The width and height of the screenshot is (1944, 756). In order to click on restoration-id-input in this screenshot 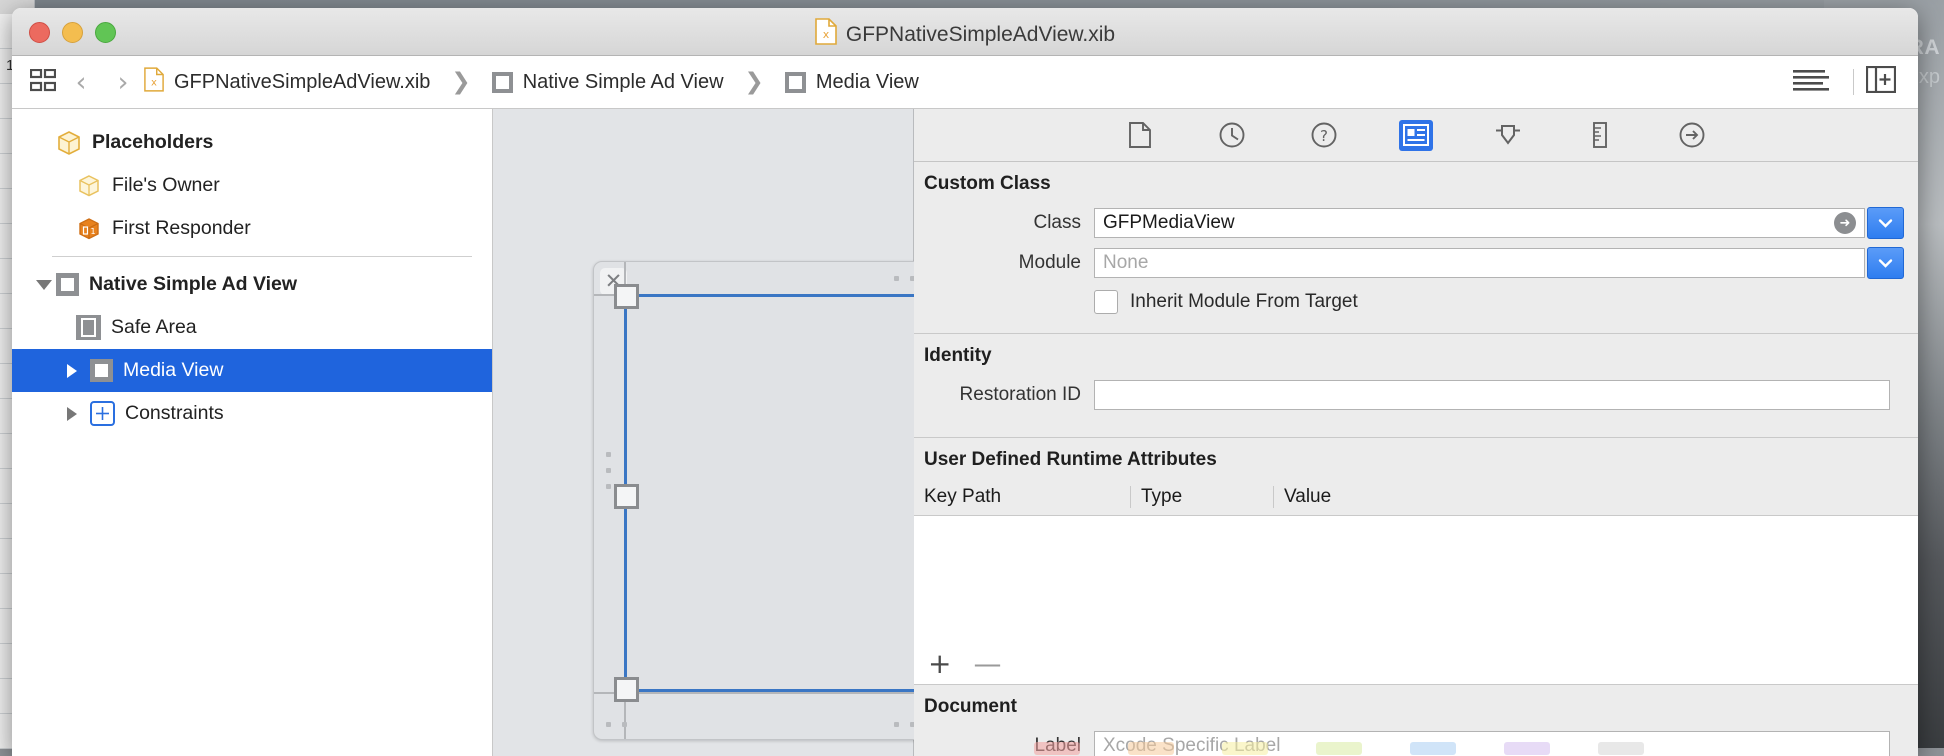, I will do `click(1492, 395)`.